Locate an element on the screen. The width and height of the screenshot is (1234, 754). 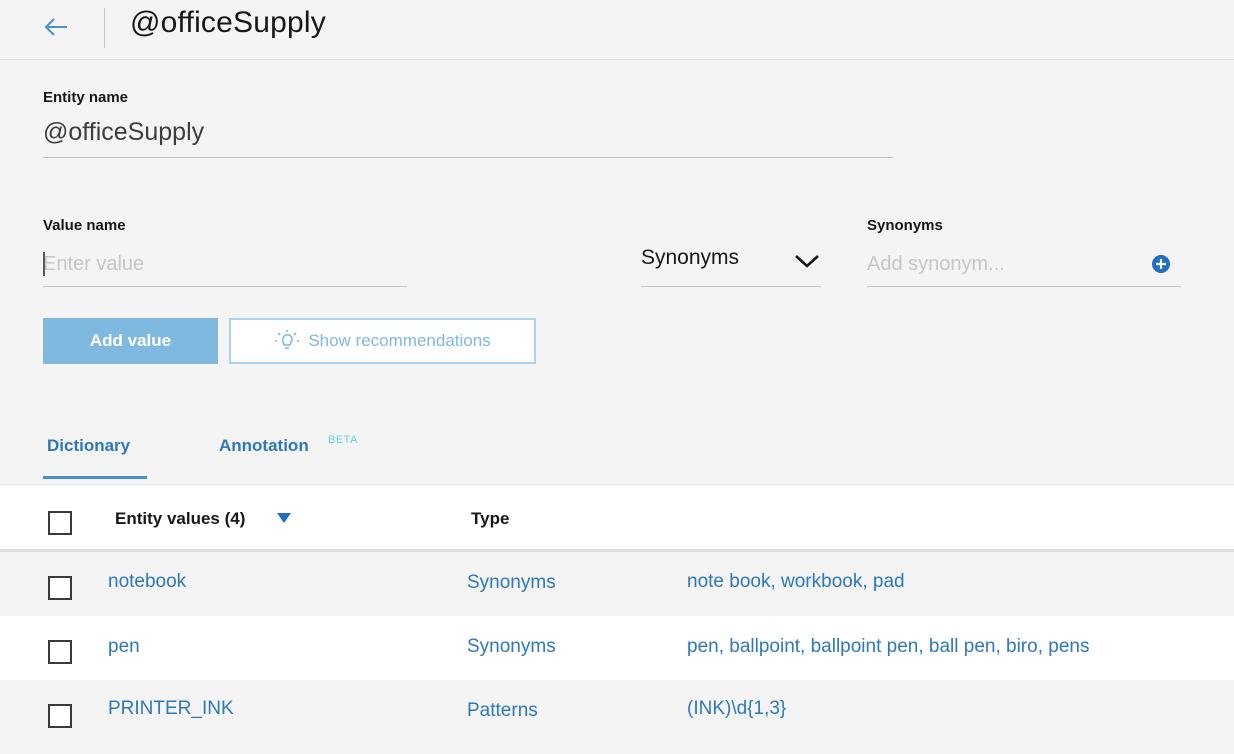
type-dropdown-underline is located at coordinates (731, 286).